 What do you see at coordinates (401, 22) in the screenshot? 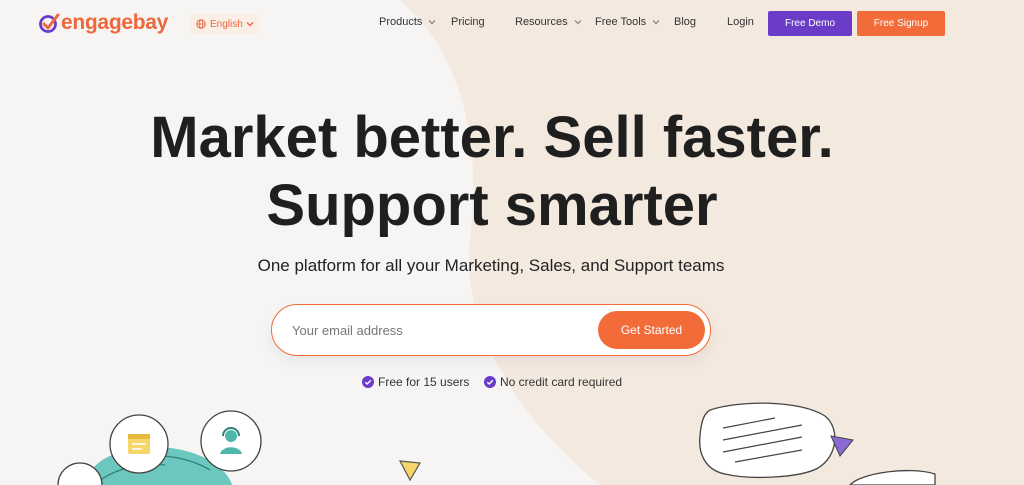
I see `nav-products-label: Products` at bounding box center [401, 22].